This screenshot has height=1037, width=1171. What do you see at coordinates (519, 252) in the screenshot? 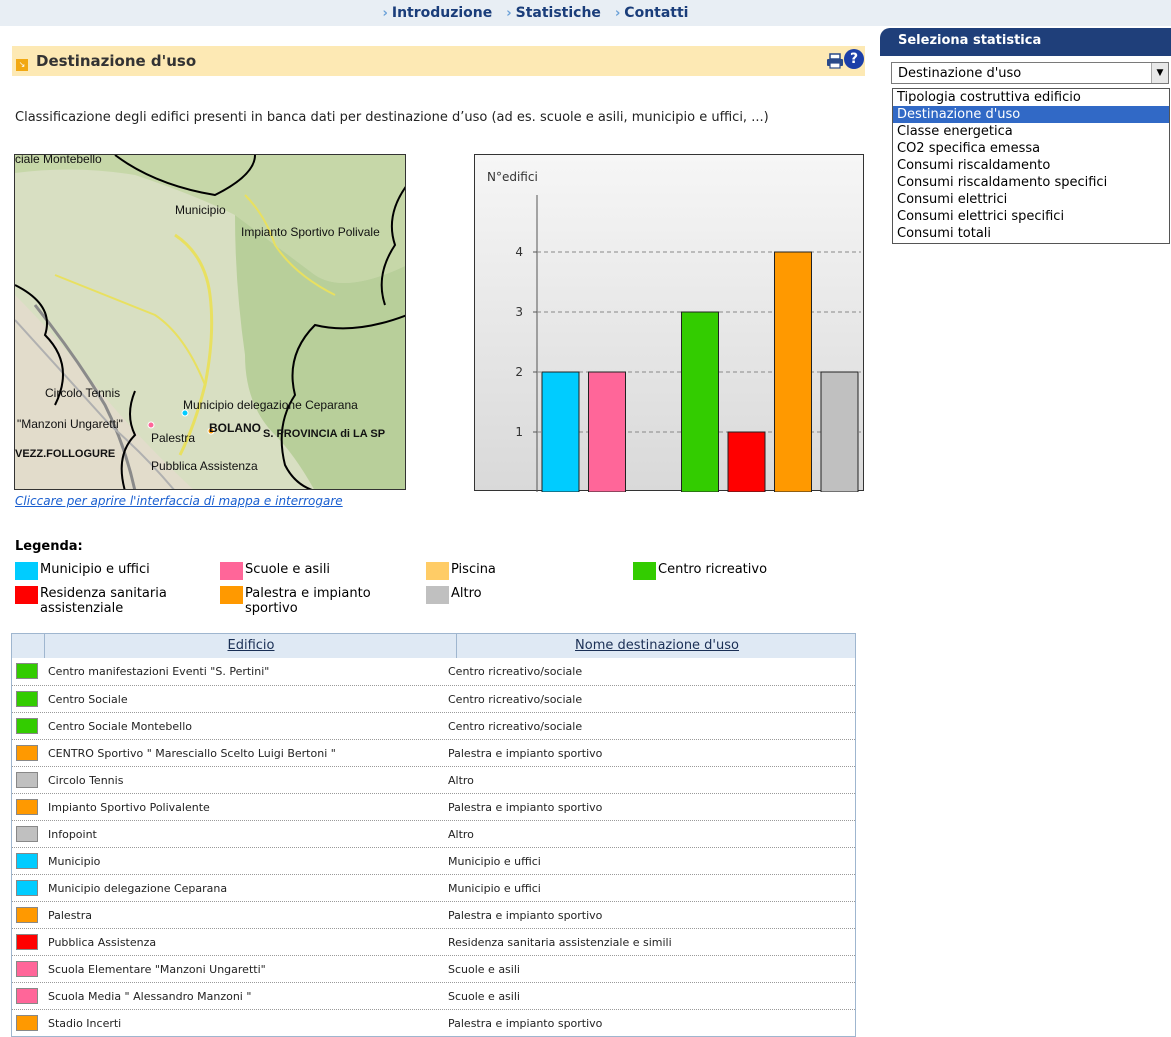
I see `y-tick-label: 4` at bounding box center [519, 252].